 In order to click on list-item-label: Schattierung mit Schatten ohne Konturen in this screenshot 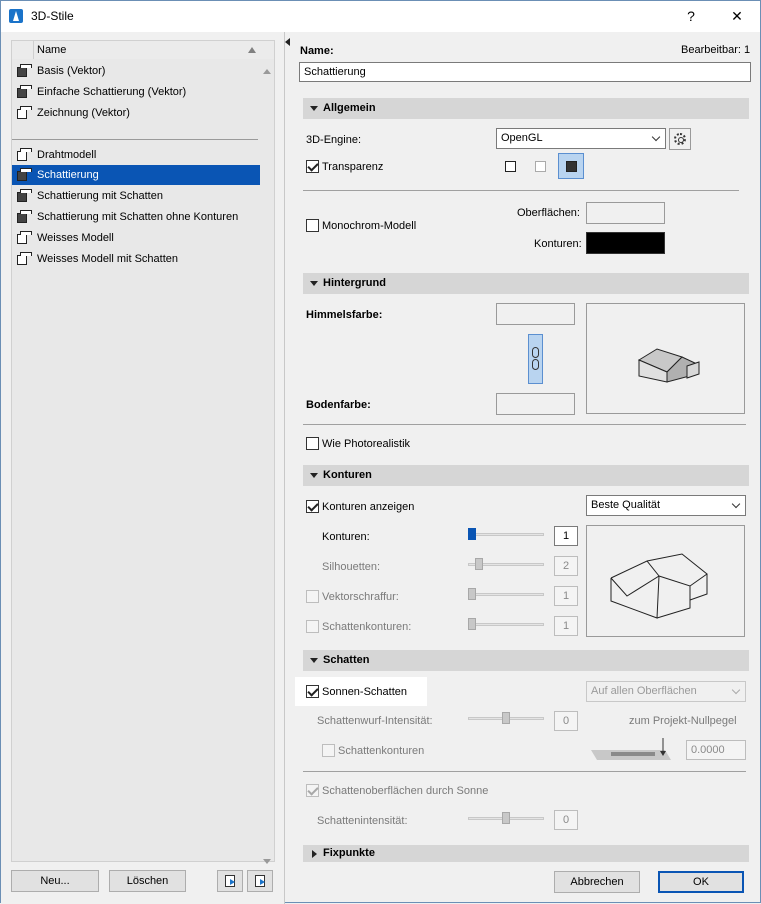, I will do `click(138, 217)`.